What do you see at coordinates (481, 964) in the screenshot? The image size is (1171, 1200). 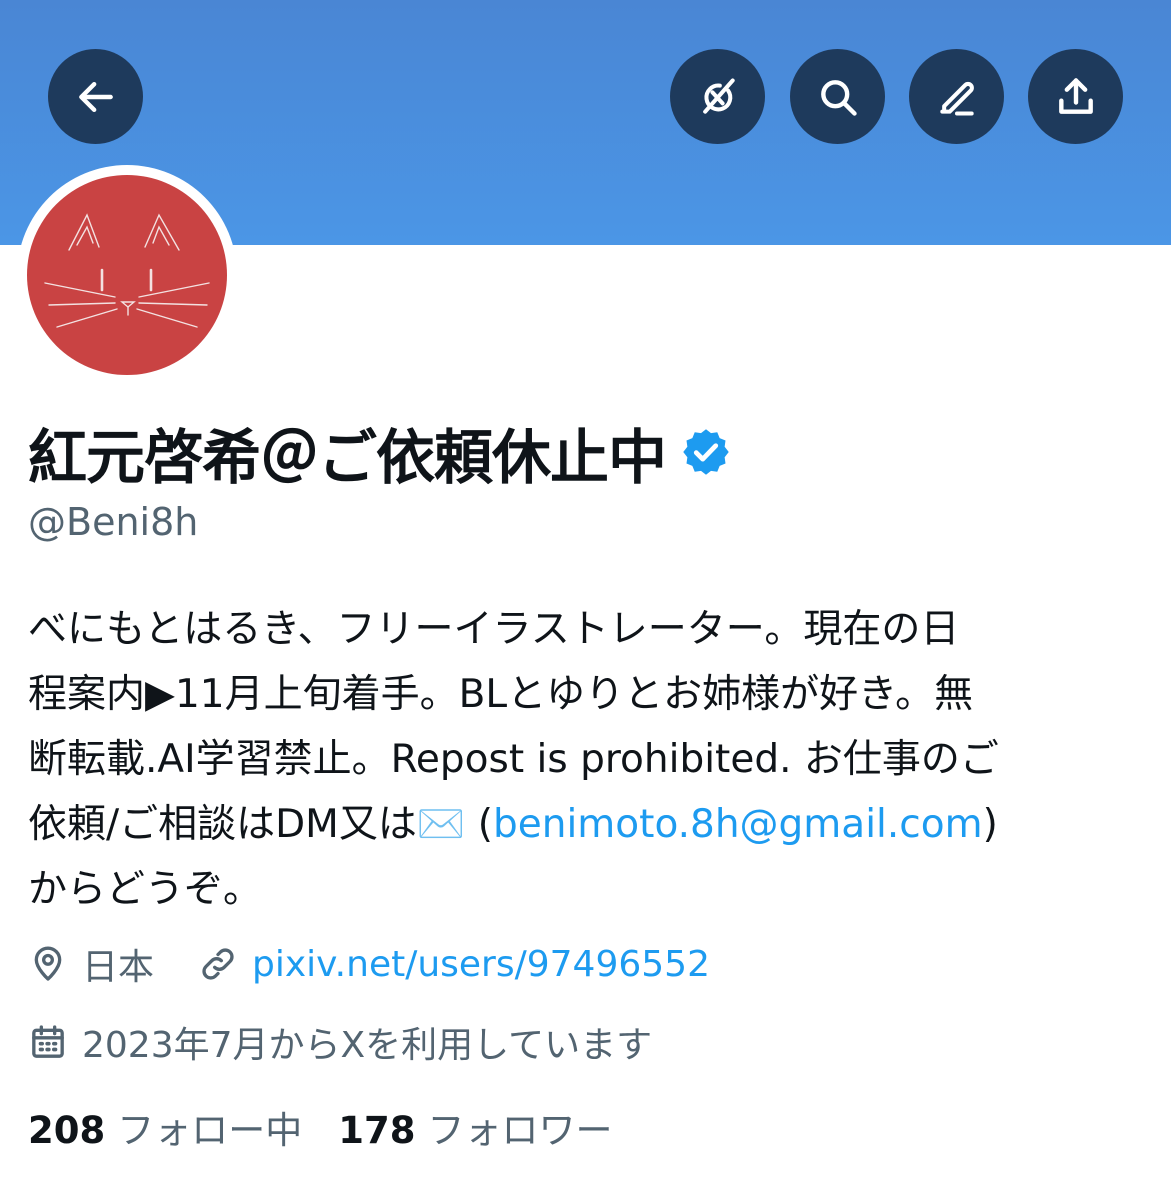 I see `website-link: pixiv.net/users/97496552` at bounding box center [481, 964].